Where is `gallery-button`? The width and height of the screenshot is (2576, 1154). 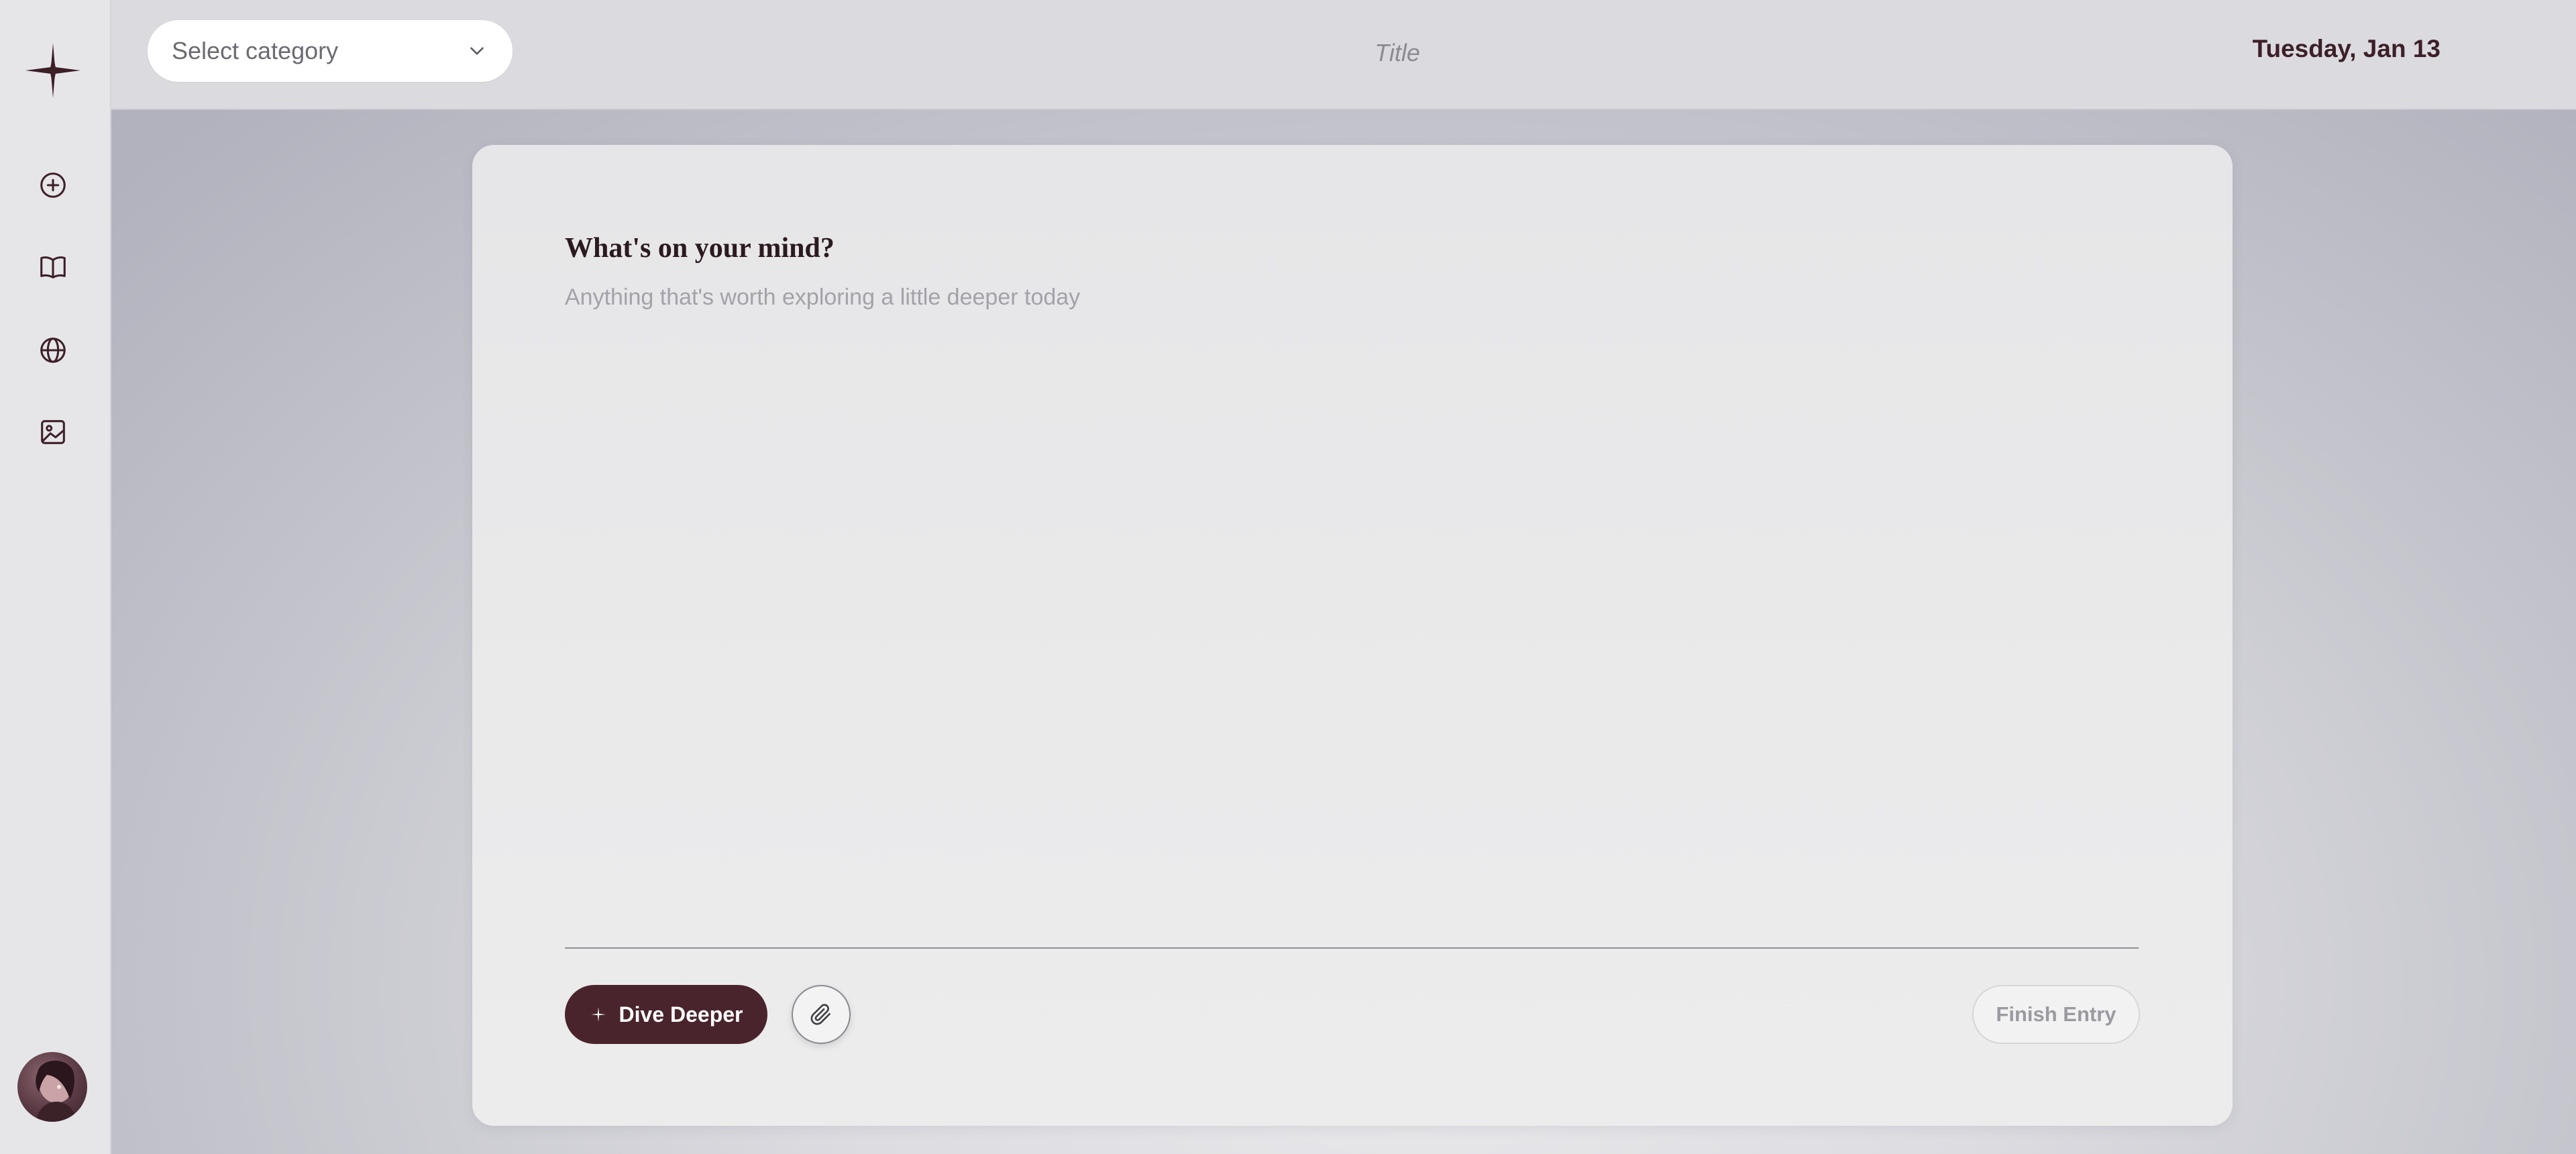 gallery-button is located at coordinates (53, 433).